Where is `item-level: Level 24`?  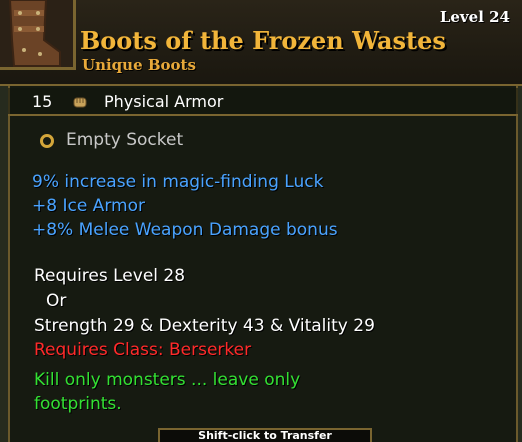 item-level: Level 24 is located at coordinates (474, 17).